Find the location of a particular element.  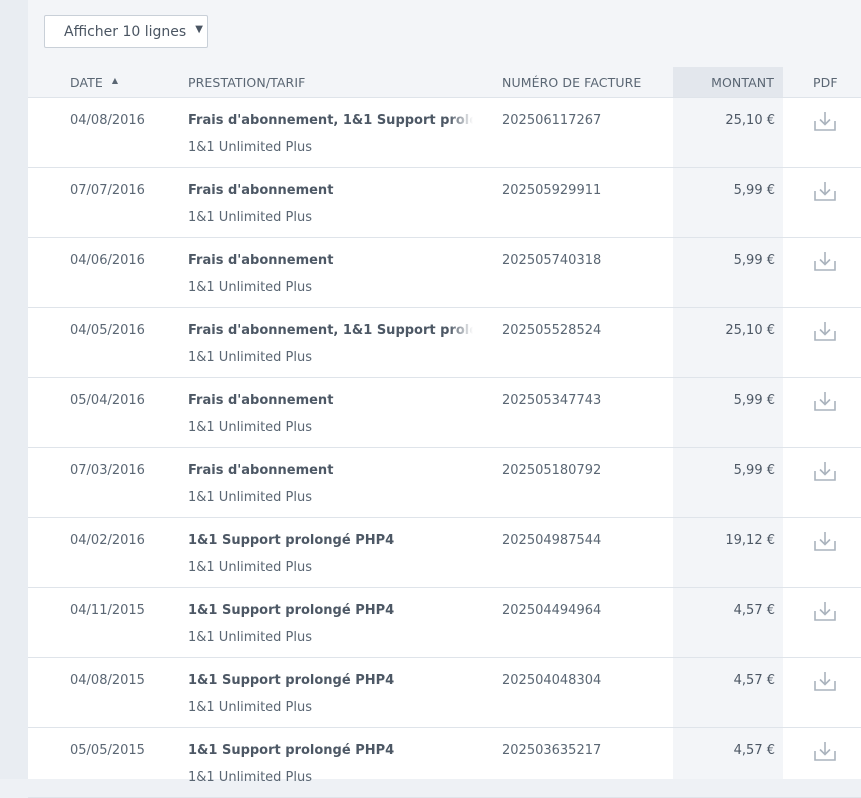

row-amount: 19,12 € is located at coordinates (750, 540).